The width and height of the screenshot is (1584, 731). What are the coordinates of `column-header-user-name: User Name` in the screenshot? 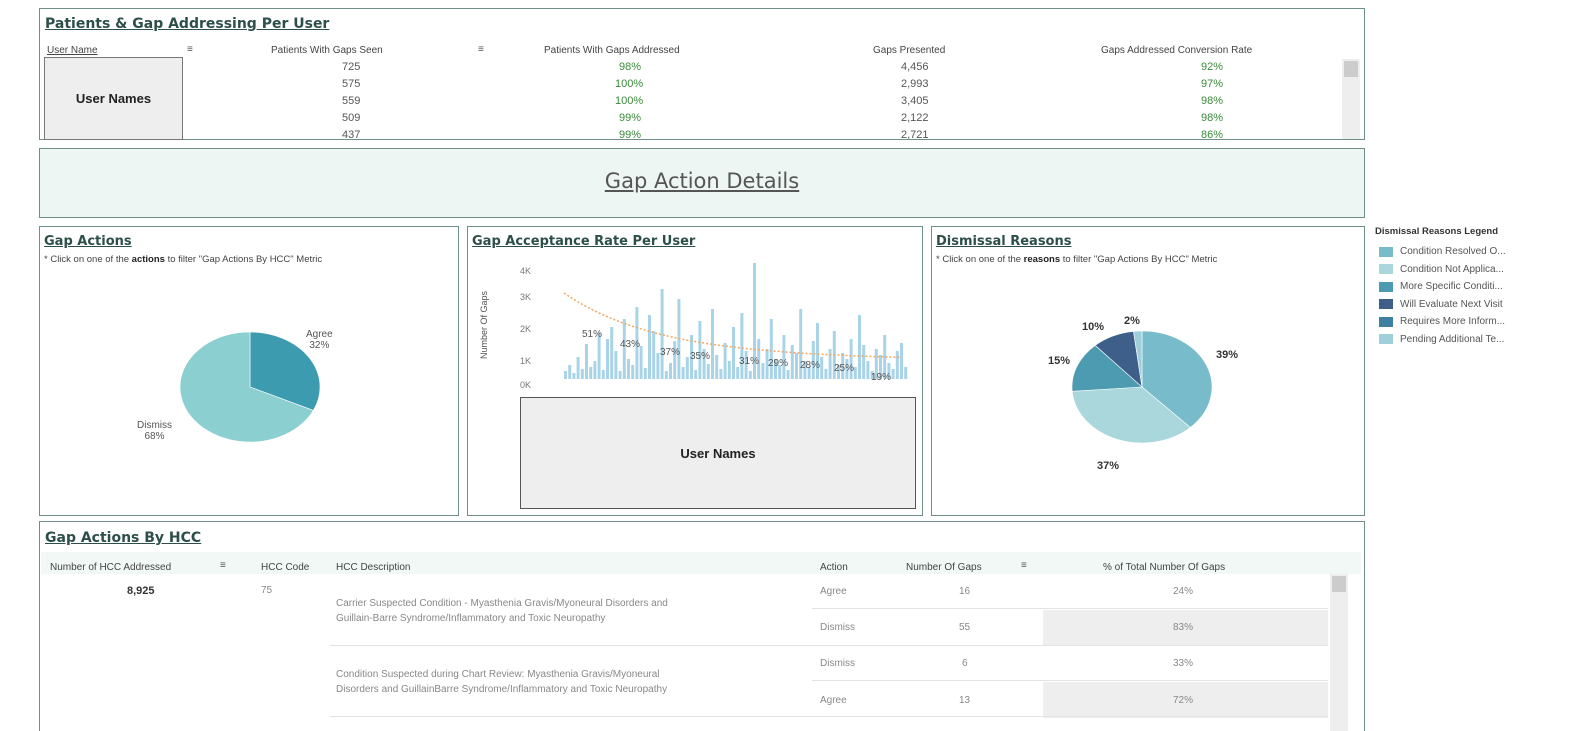 It's located at (72, 50).